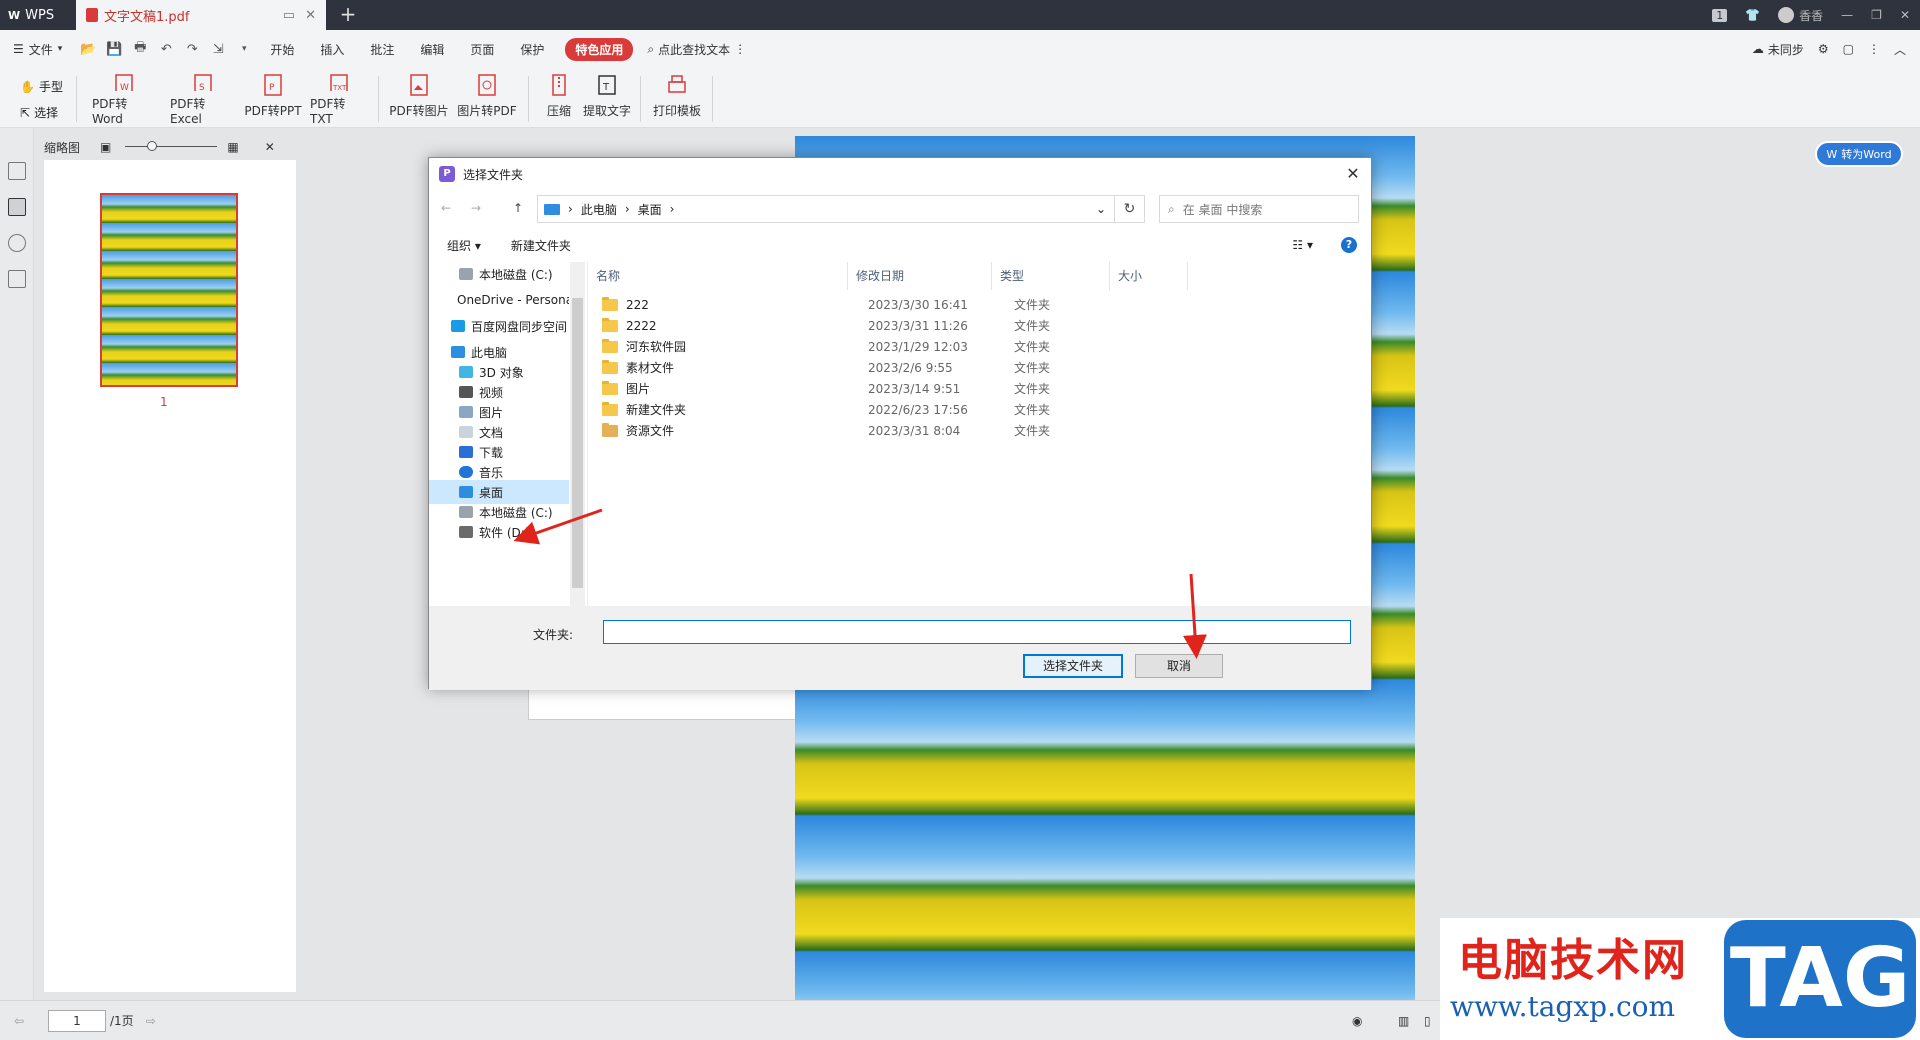 The image size is (1920, 1040). I want to click on more-icon: ⋮, so click(1874, 49).